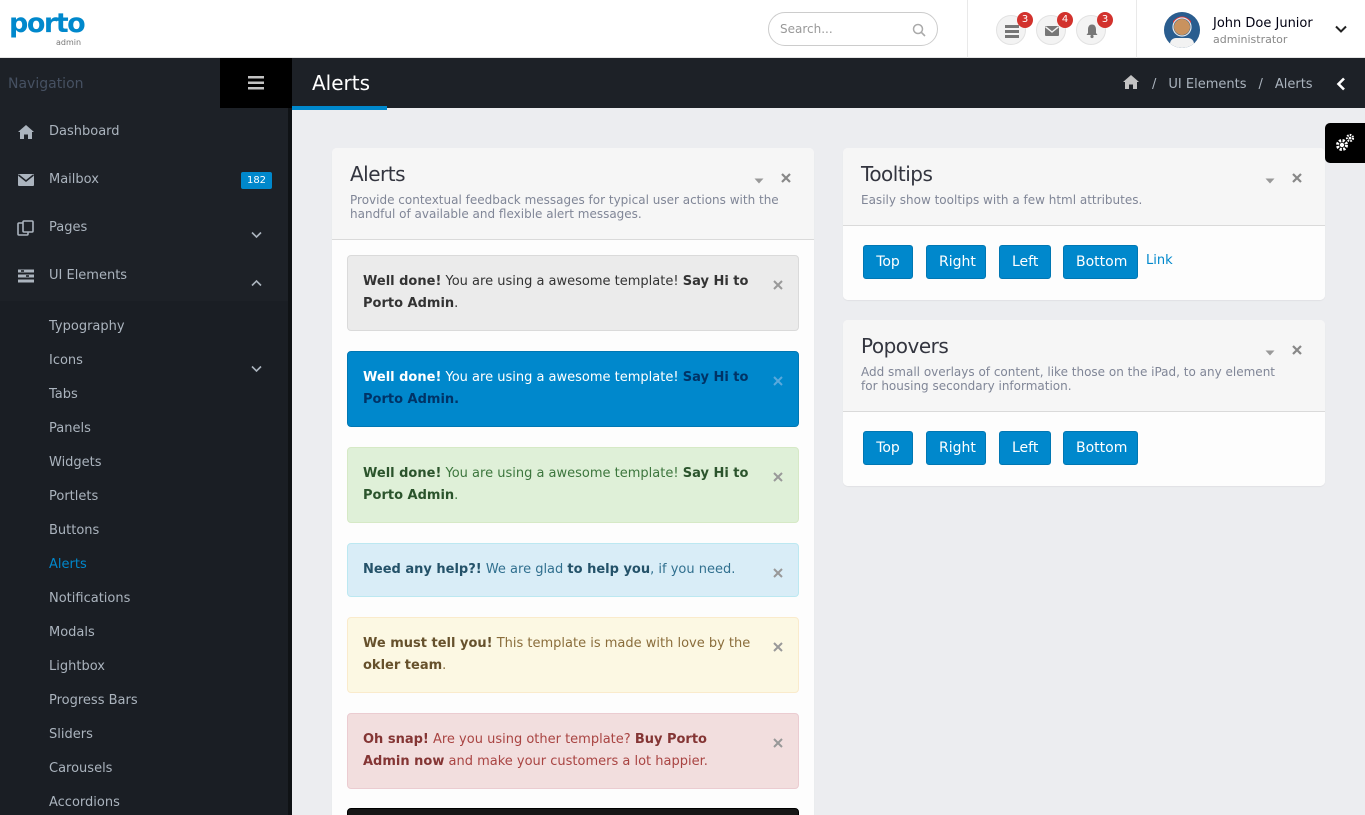  Describe the element at coordinates (146, 133) in the screenshot. I see `sidebar-item-dashboard: Dashboard` at that location.